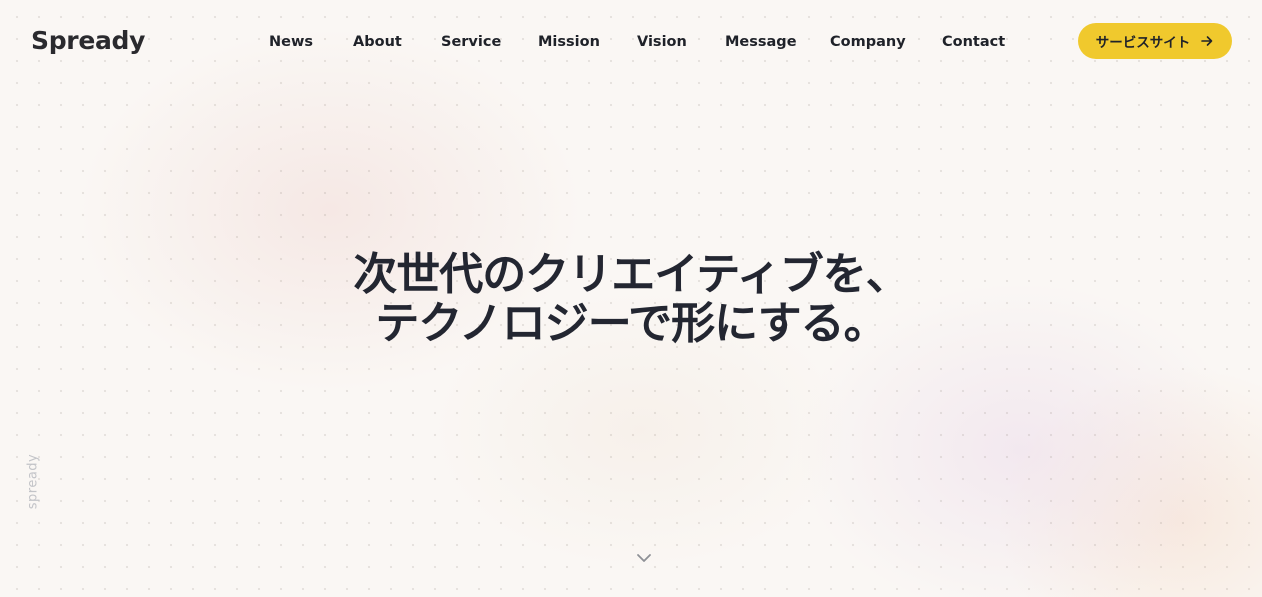 This screenshot has height=597, width=1262. What do you see at coordinates (291, 42) in the screenshot?
I see `nav-item-news: News` at bounding box center [291, 42].